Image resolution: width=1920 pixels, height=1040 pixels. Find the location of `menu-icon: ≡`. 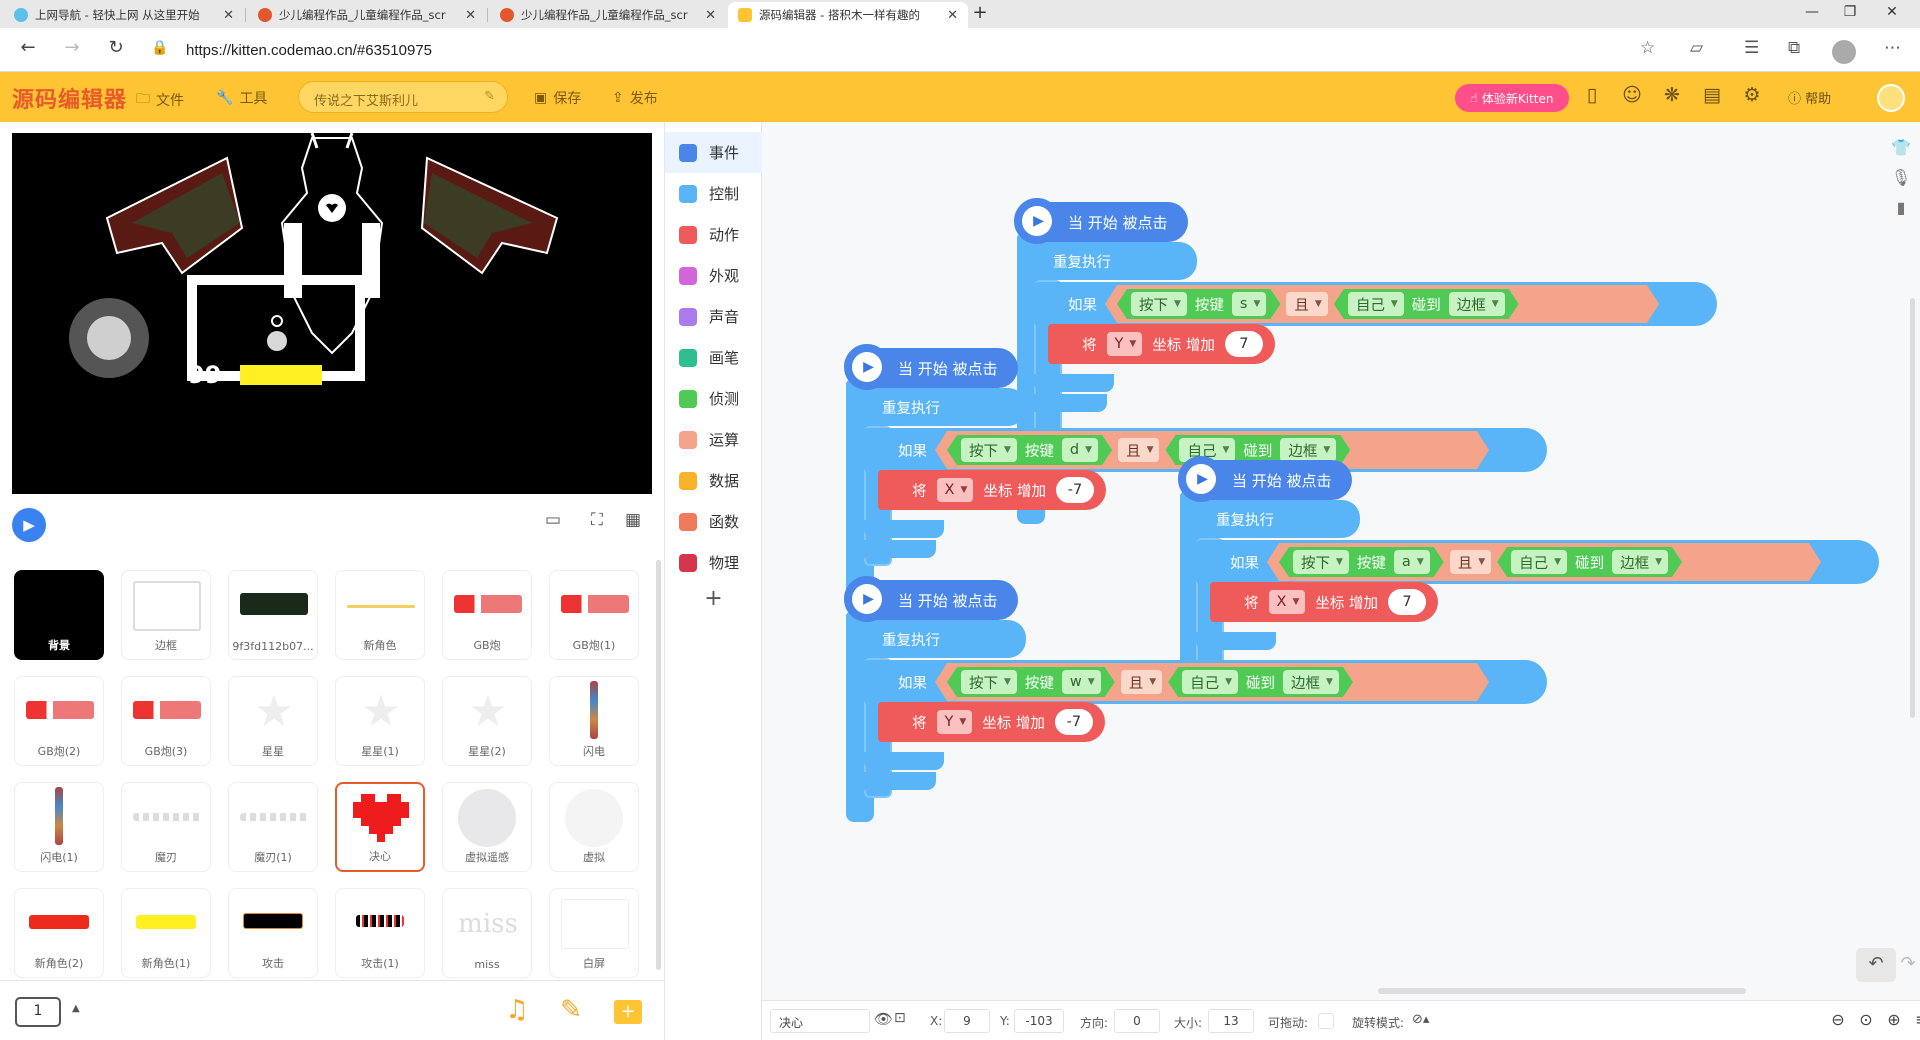

menu-icon: ≡ is located at coordinates (1915, 1019).